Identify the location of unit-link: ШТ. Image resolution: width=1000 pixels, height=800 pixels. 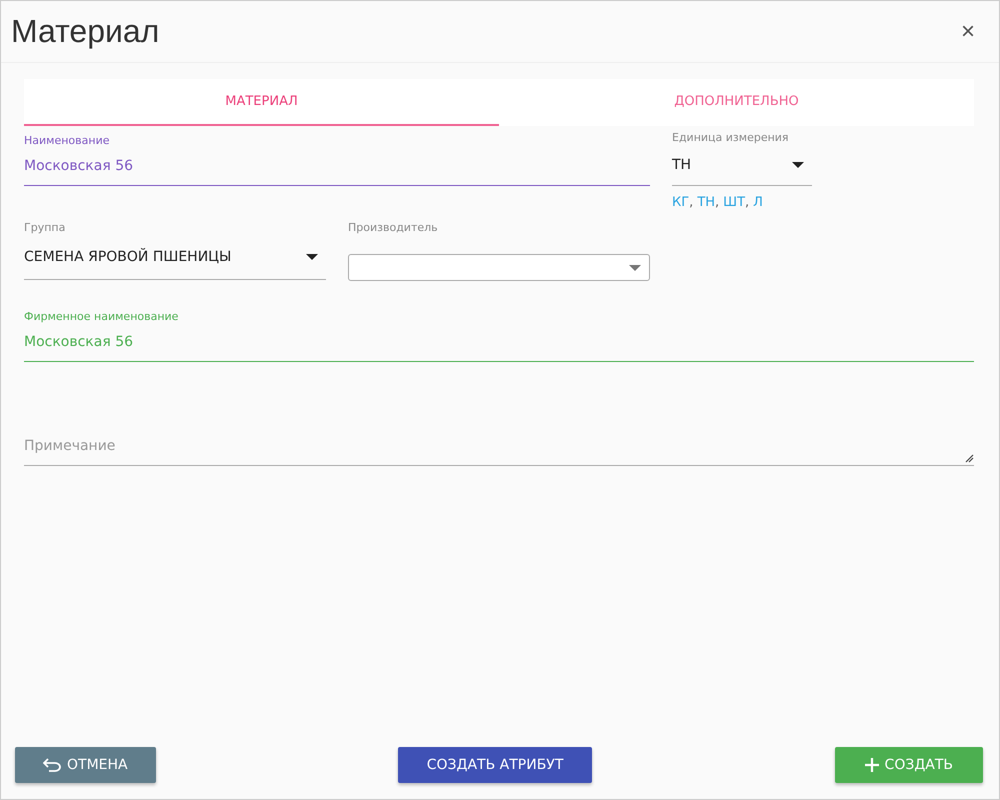
(734, 202).